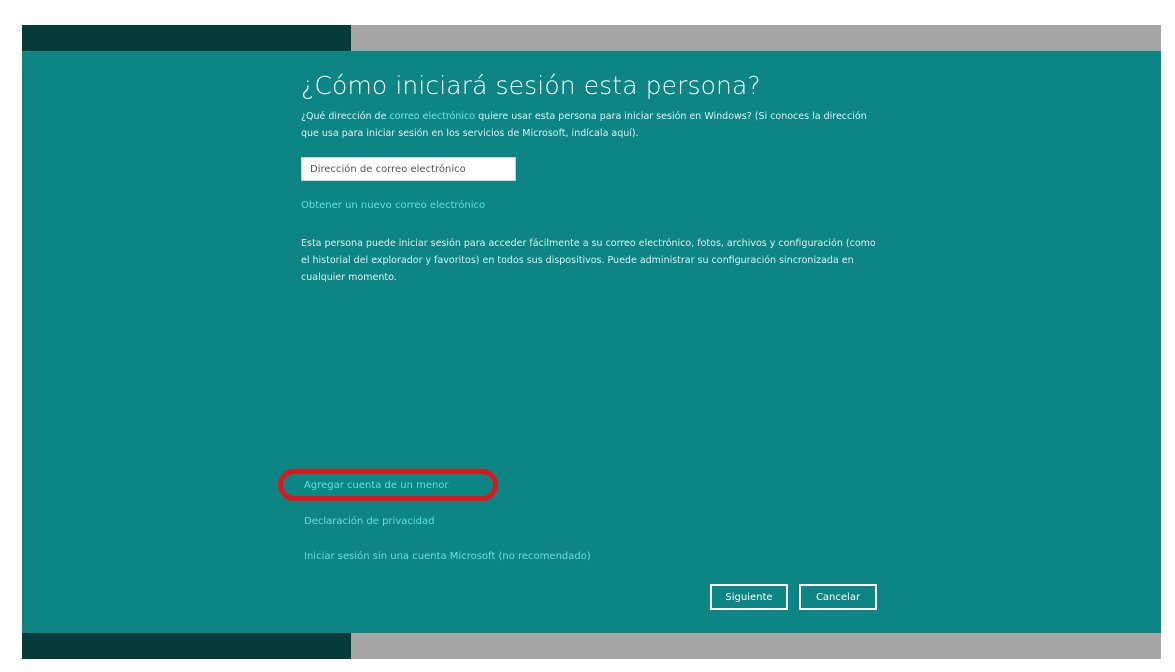  What do you see at coordinates (756, 38) in the screenshot?
I see `top-bar-gray-segment` at bounding box center [756, 38].